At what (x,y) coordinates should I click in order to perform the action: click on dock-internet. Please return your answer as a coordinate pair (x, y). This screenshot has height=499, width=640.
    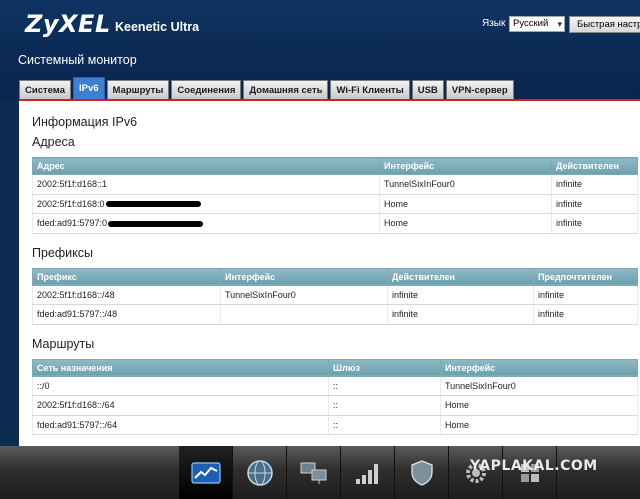
    Looking at the image, I should click on (260, 472).